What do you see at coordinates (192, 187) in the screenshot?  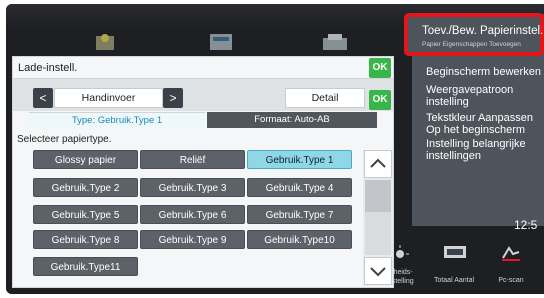 I see `paper-type-button: Gebruik.Type 3` at bounding box center [192, 187].